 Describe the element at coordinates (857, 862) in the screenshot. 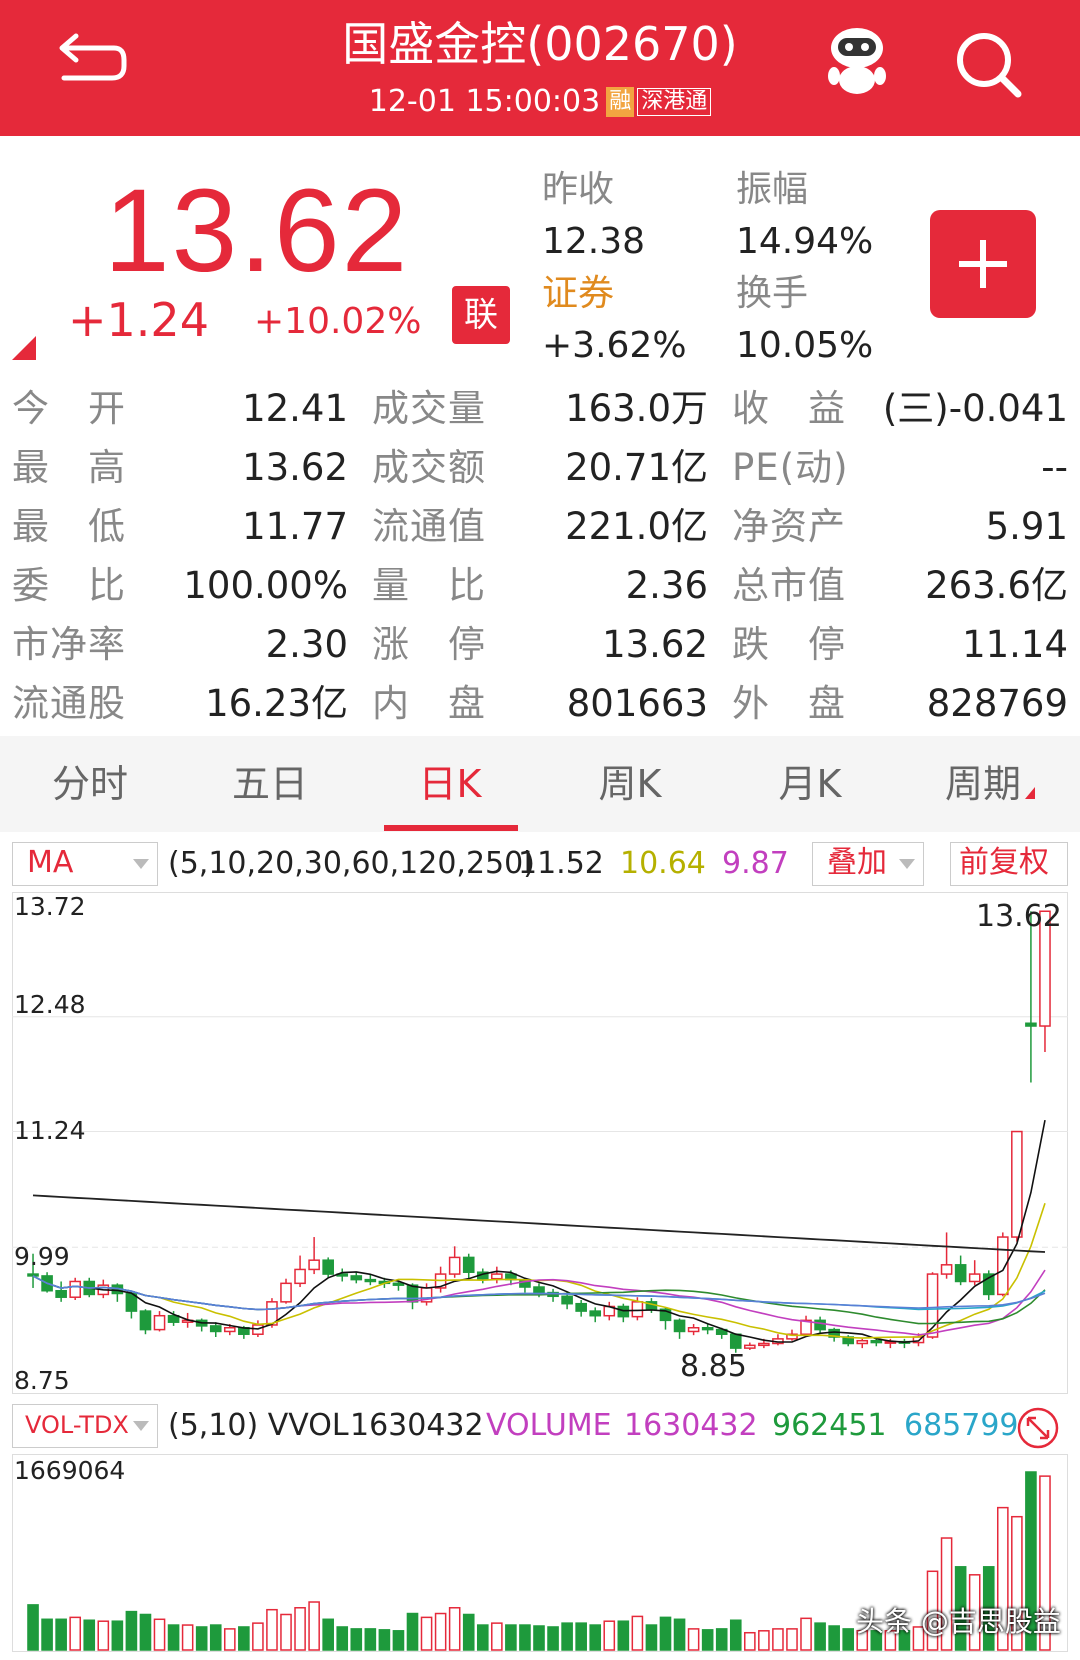

I see `overlay-selector-label: 叠加` at that location.